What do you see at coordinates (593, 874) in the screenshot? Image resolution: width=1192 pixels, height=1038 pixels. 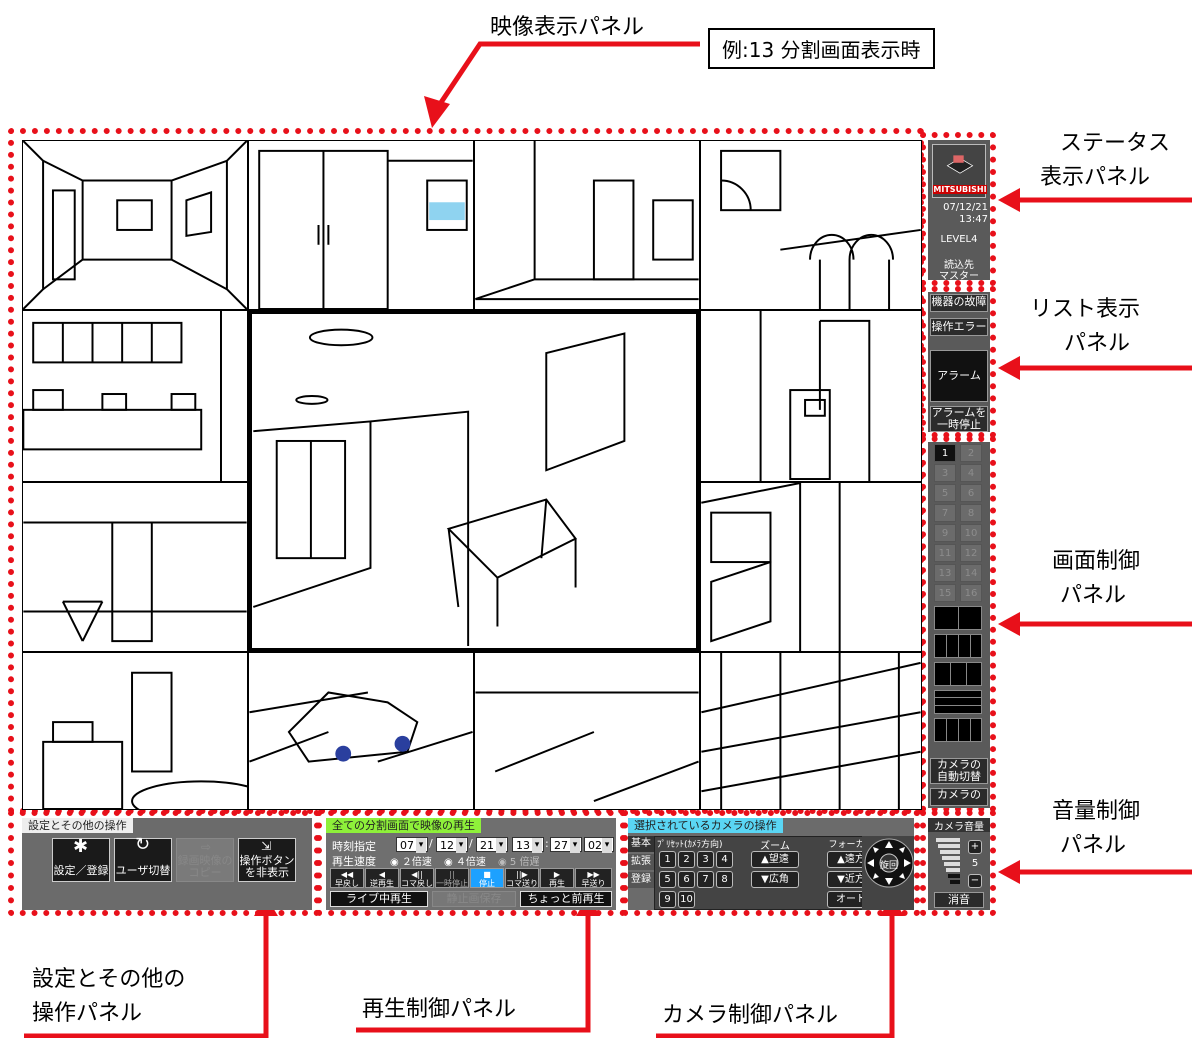 I see `fast-forward-icon: ▶▶` at bounding box center [593, 874].